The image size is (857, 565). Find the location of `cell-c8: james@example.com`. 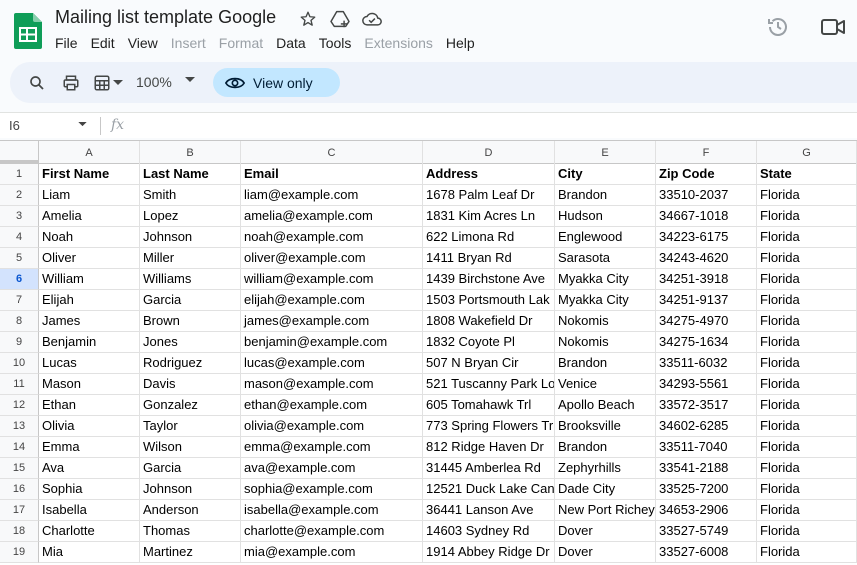

cell-c8: james@example.com is located at coordinates (332, 321).